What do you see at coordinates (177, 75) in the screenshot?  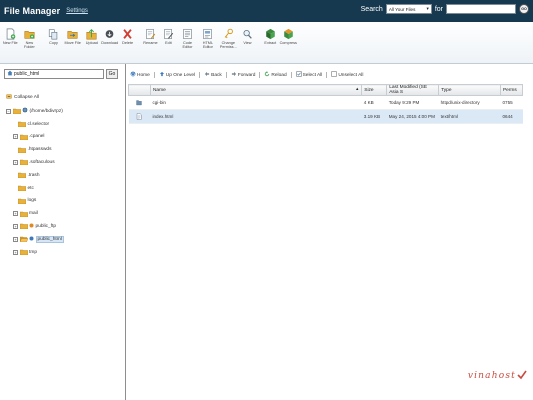 I see `up-level-nav-button: Up One Level` at bounding box center [177, 75].